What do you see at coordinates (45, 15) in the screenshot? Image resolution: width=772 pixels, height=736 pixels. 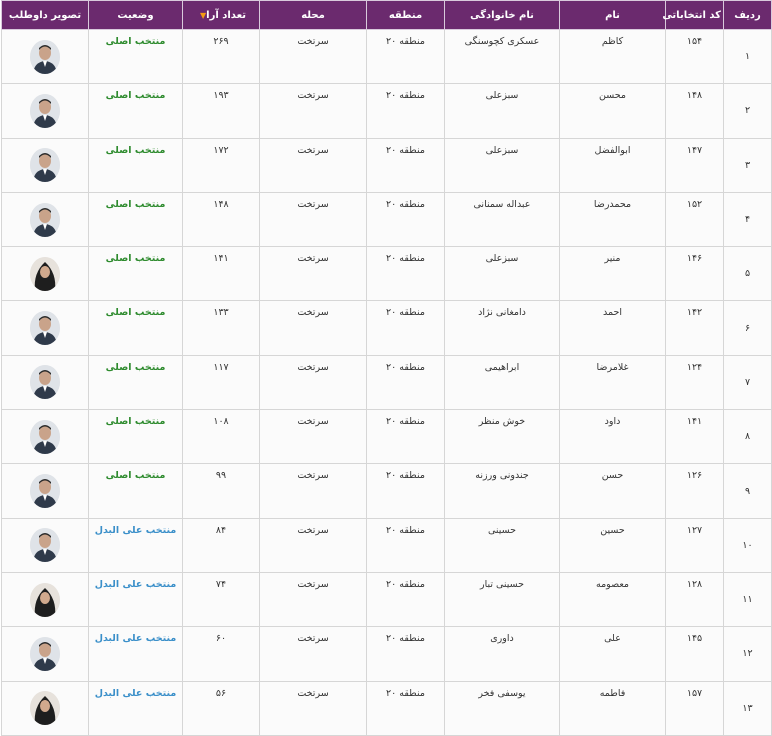 I see `header-photo: تصویر داوطلب` at bounding box center [45, 15].